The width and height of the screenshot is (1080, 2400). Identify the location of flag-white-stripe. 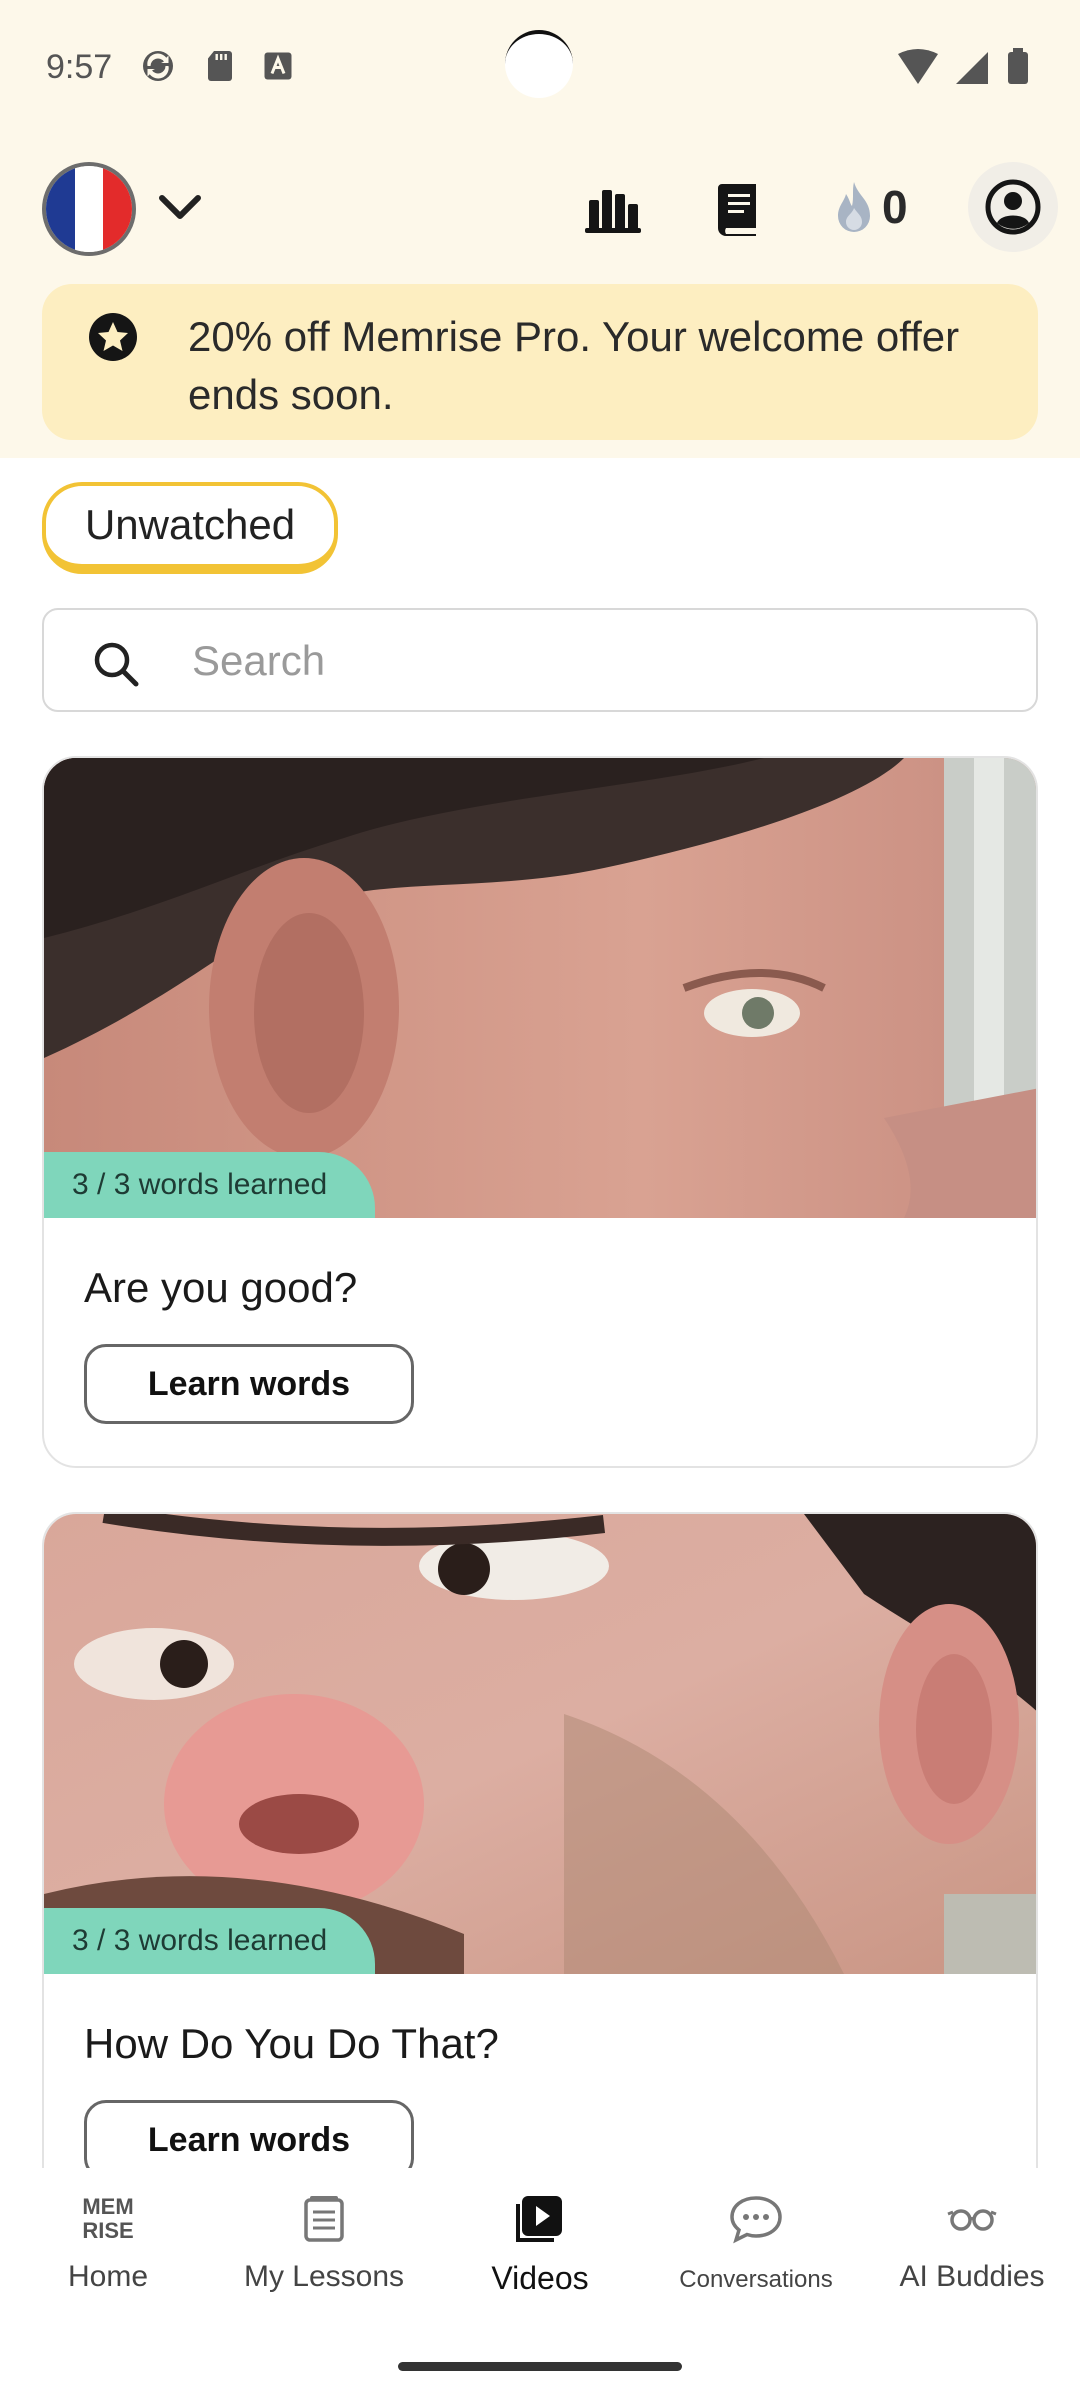
(89, 209).